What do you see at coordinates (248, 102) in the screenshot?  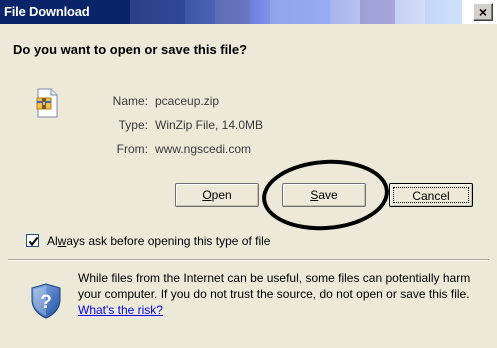 I see `file-name-row: Name: pcaceup.zip` at bounding box center [248, 102].